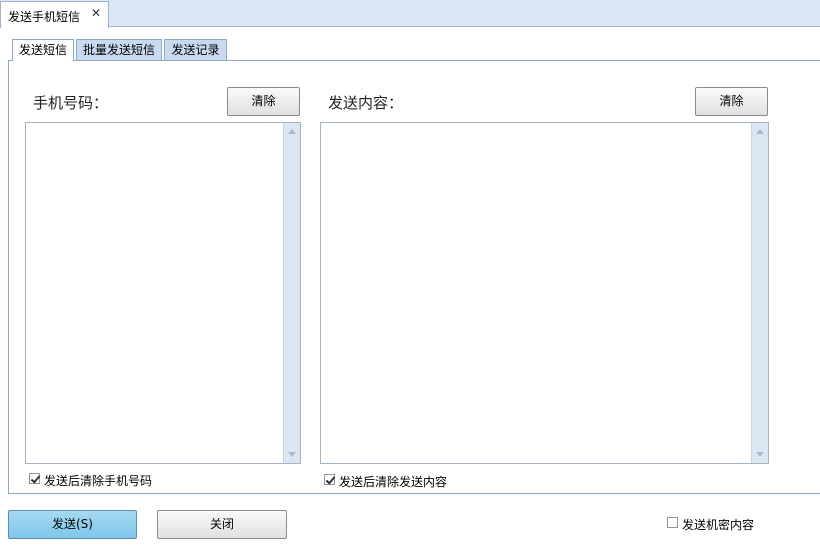  What do you see at coordinates (718, 525) in the screenshot?
I see `send-confidential-label: 发送机密内容` at bounding box center [718, 525].